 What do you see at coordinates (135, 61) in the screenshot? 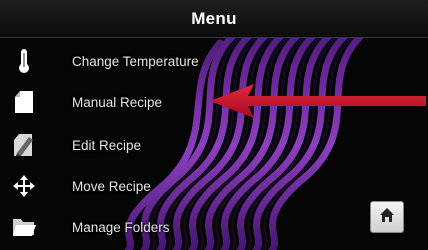
I see `menu-item-label: Change Temperature` at bounding box center [135, 61].